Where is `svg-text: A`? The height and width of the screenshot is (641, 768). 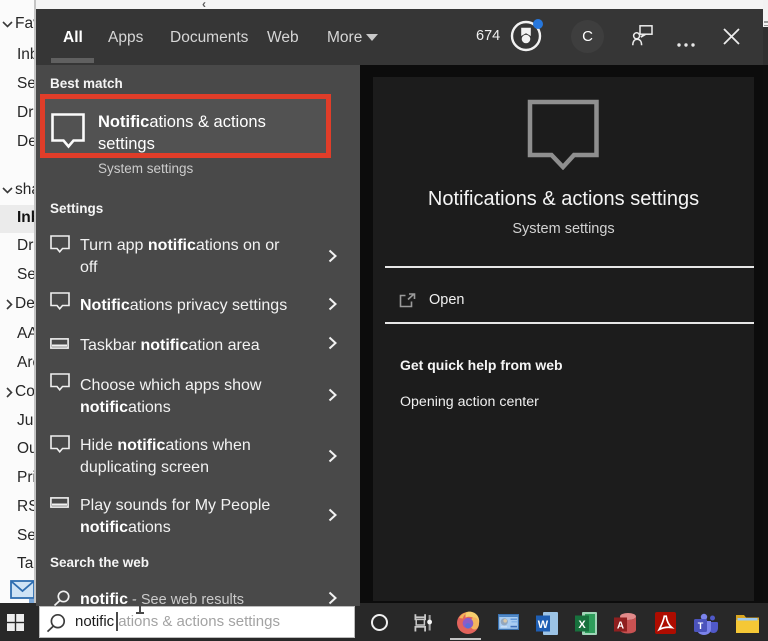 svg-text: A is located at coordinates (620, 626).